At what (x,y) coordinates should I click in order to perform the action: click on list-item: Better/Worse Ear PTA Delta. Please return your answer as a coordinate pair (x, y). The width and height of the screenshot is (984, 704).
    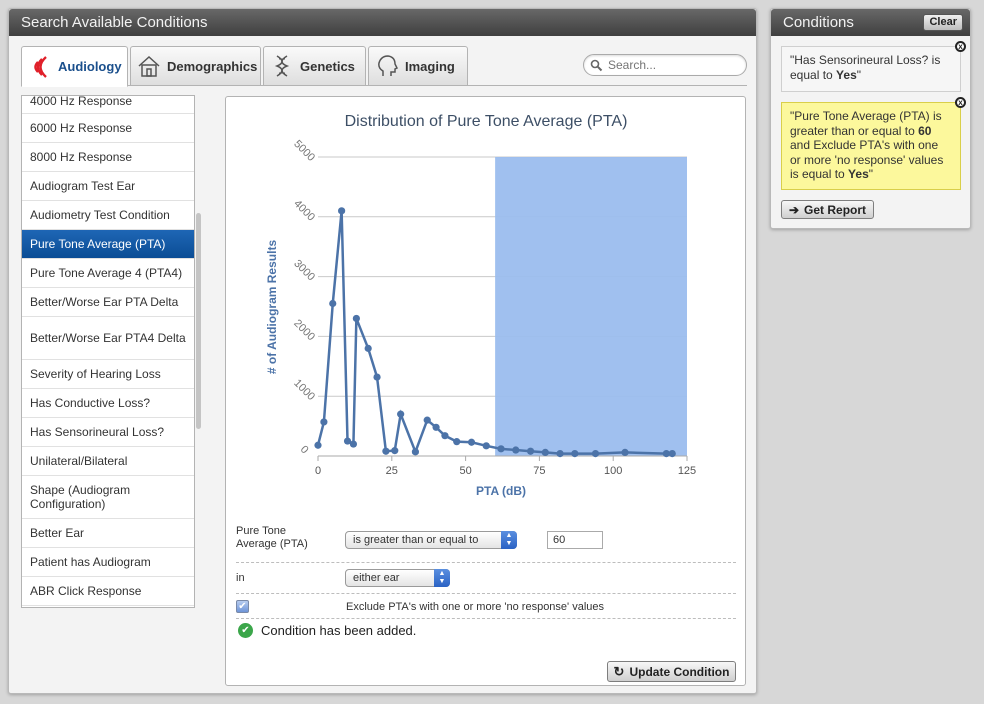
    Looking at the image, I should click on (108, 302).